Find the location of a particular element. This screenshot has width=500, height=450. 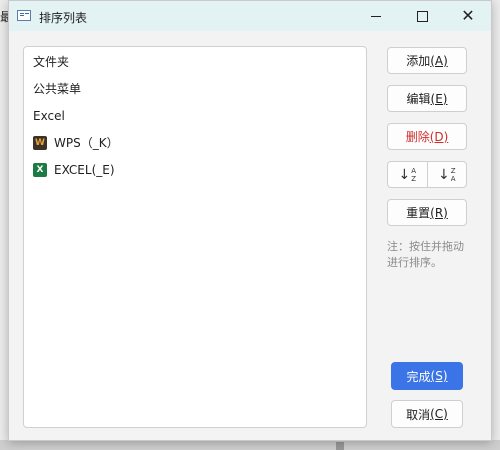

delete-button-label: 删除 is located at coordinates (417, 137).